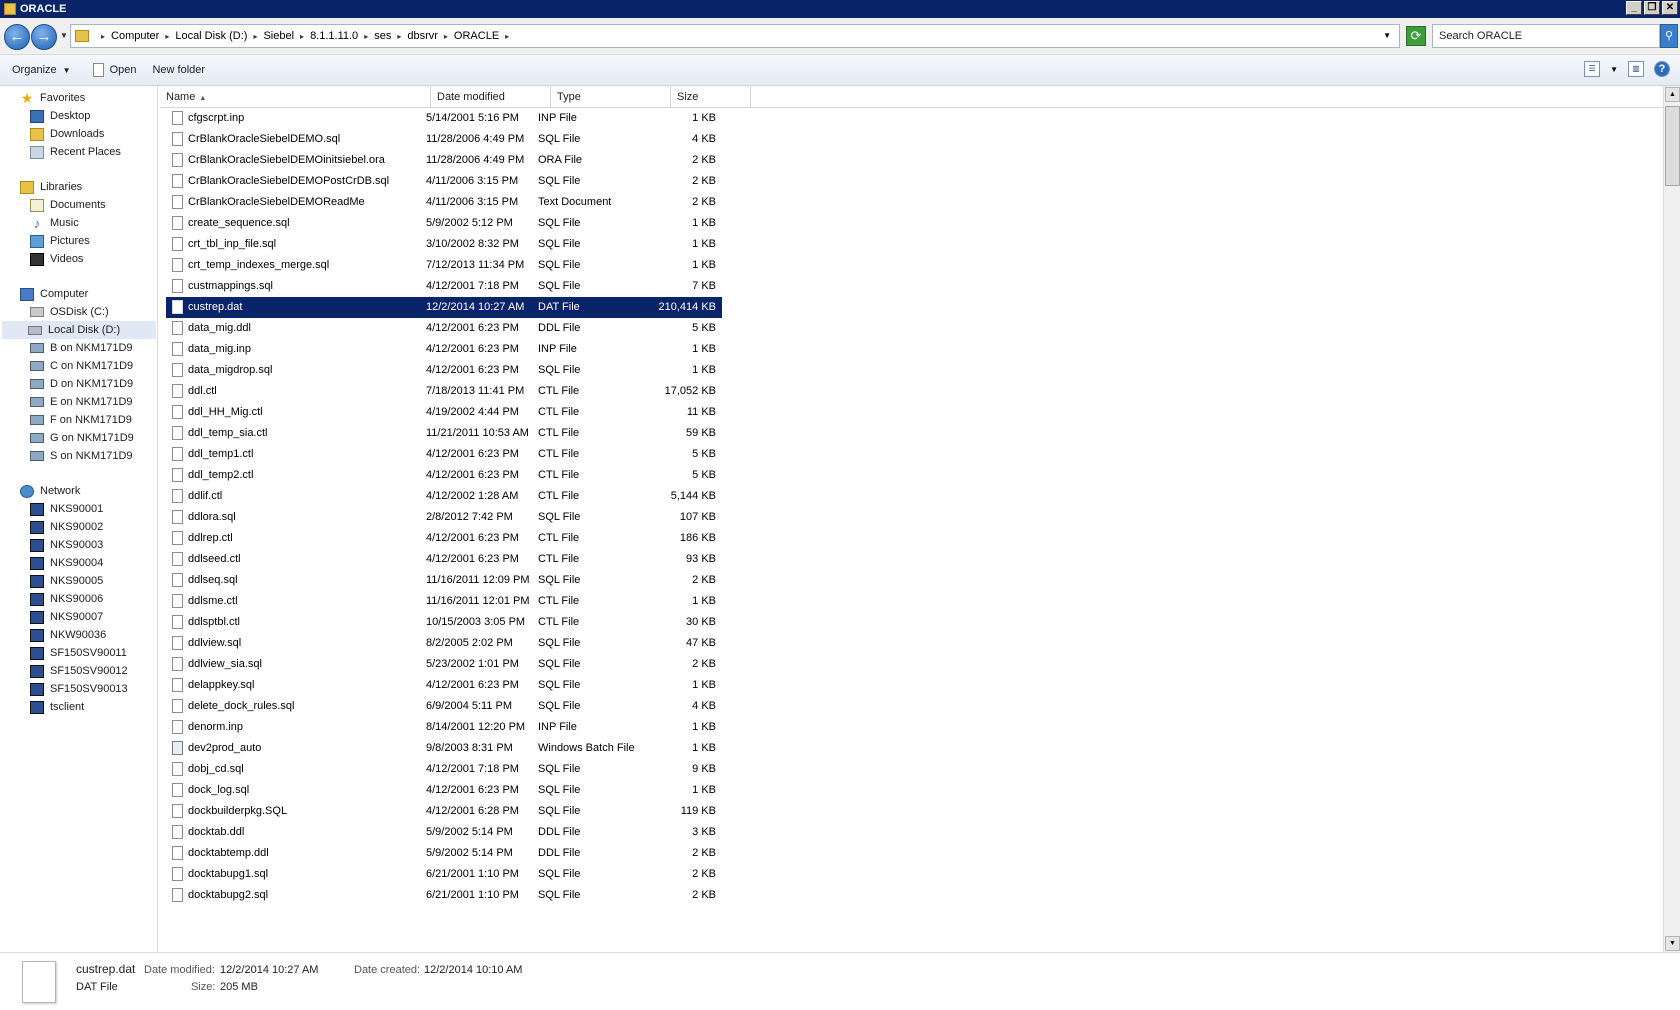 This screenshot has width=1680, height=1010. I want to click on open-button: Open, so click(114, 70).